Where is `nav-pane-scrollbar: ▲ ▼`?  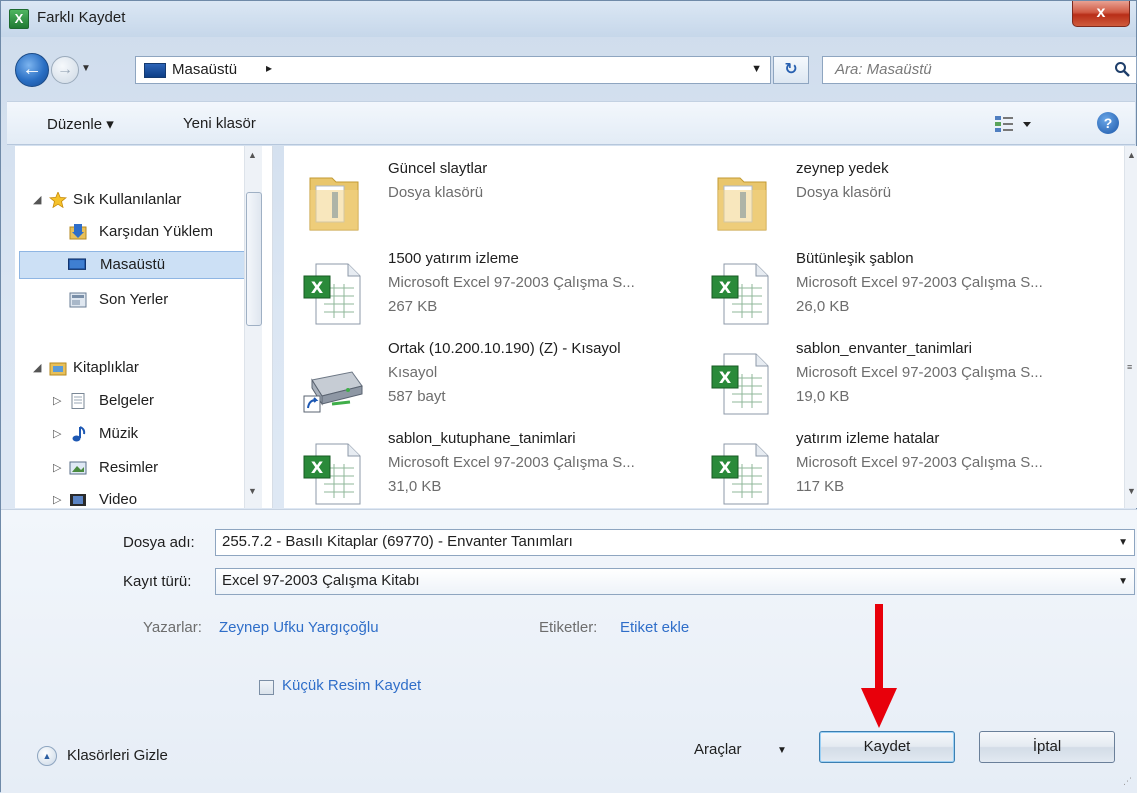 nav-pane-scrollbar: ▲ ▼ is located at coordinates (253, 327).